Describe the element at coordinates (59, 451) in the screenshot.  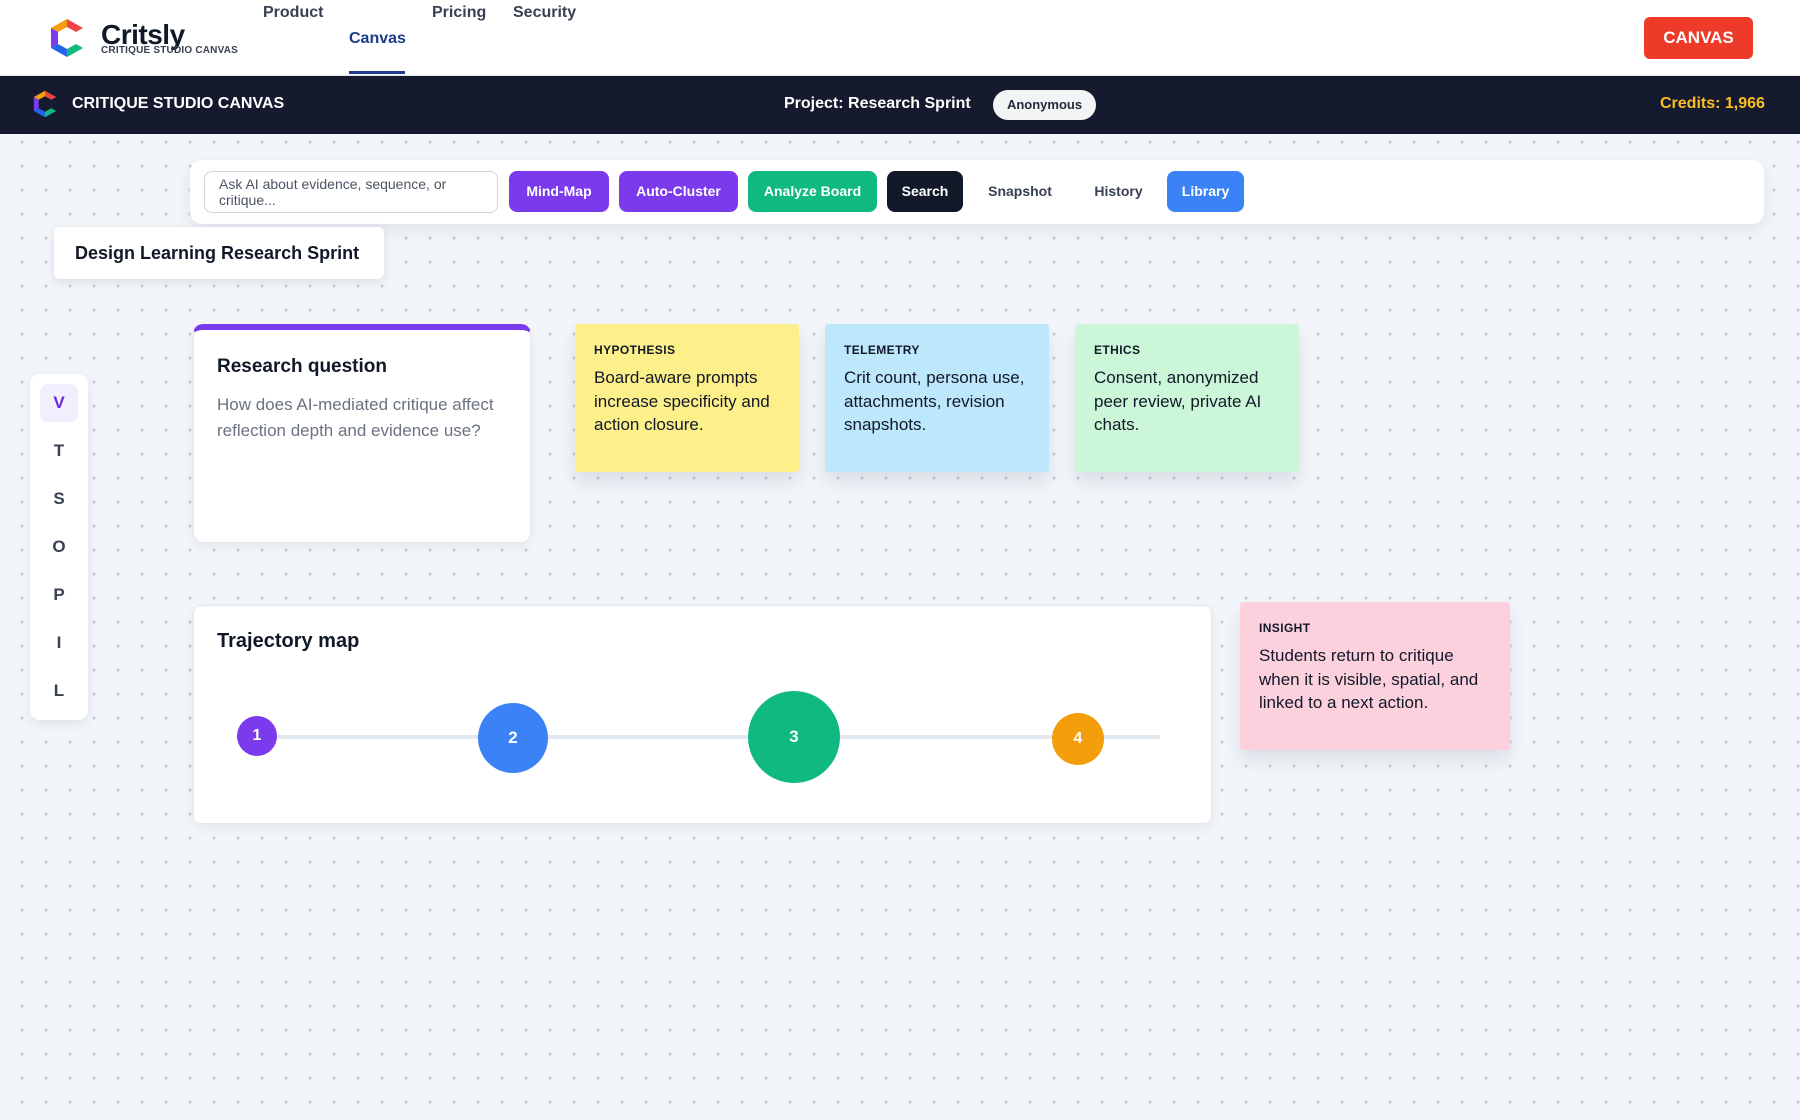
I see `rail-item-t: T` at that location.